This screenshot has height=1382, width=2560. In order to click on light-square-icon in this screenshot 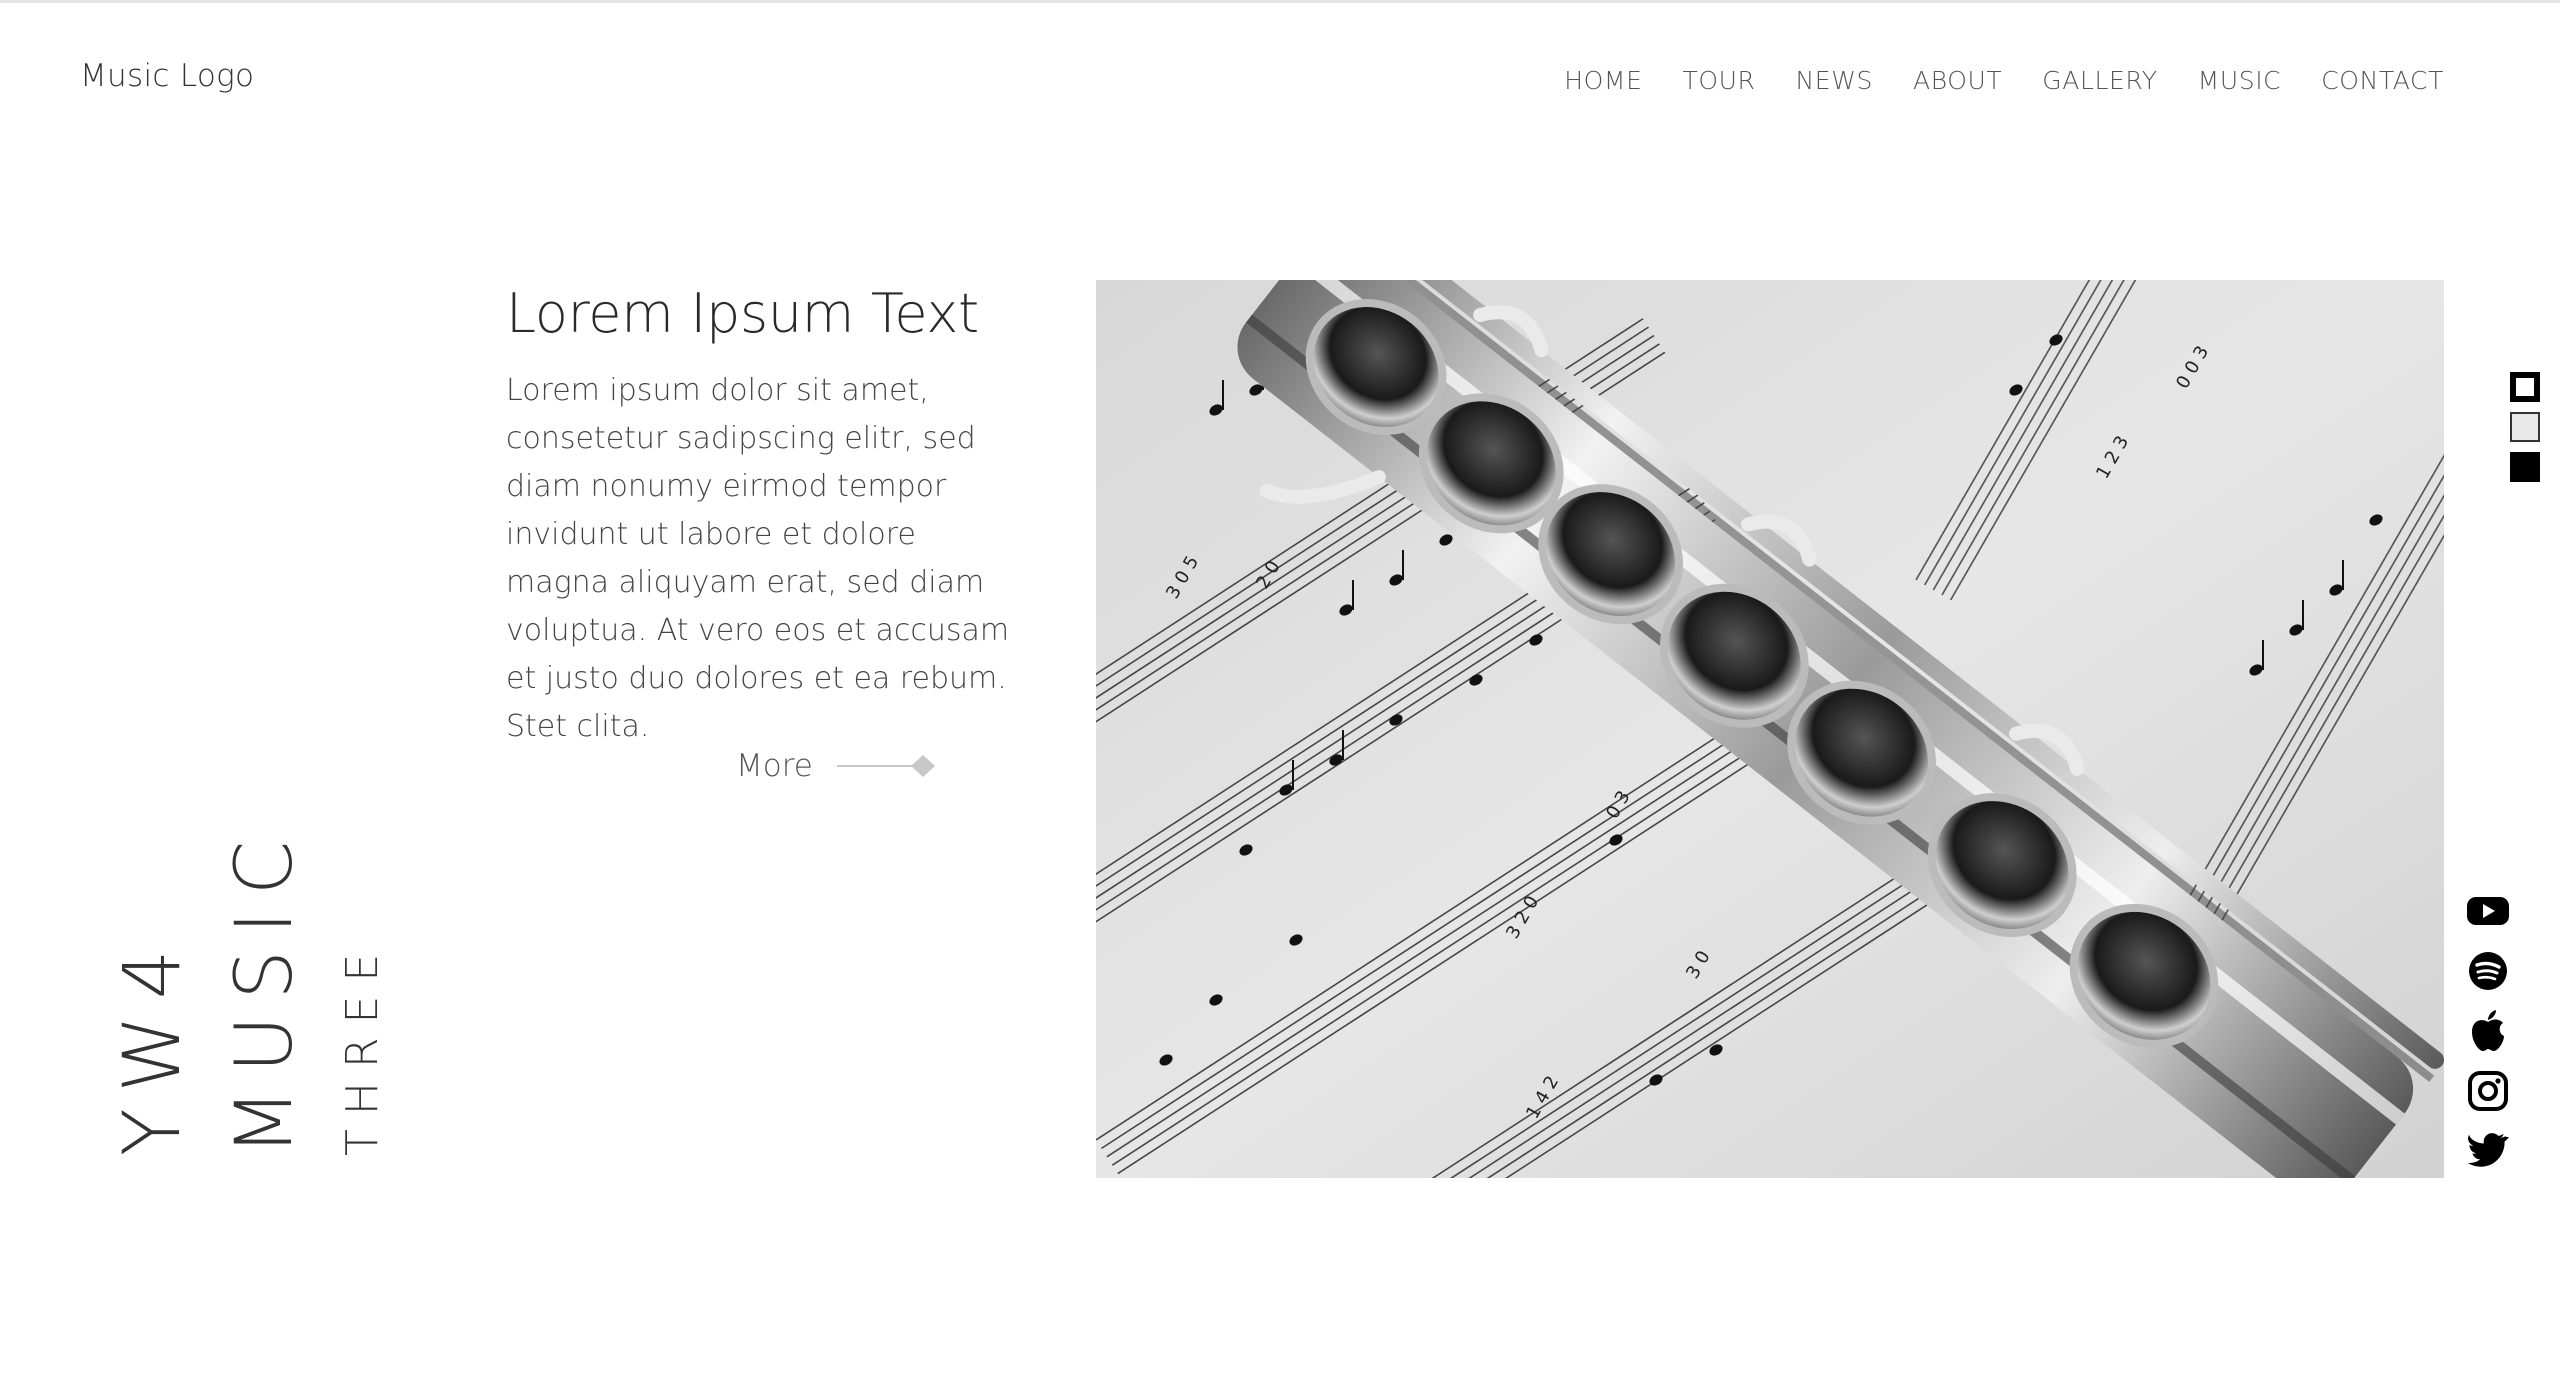, I will do `click(2525, 427)`.